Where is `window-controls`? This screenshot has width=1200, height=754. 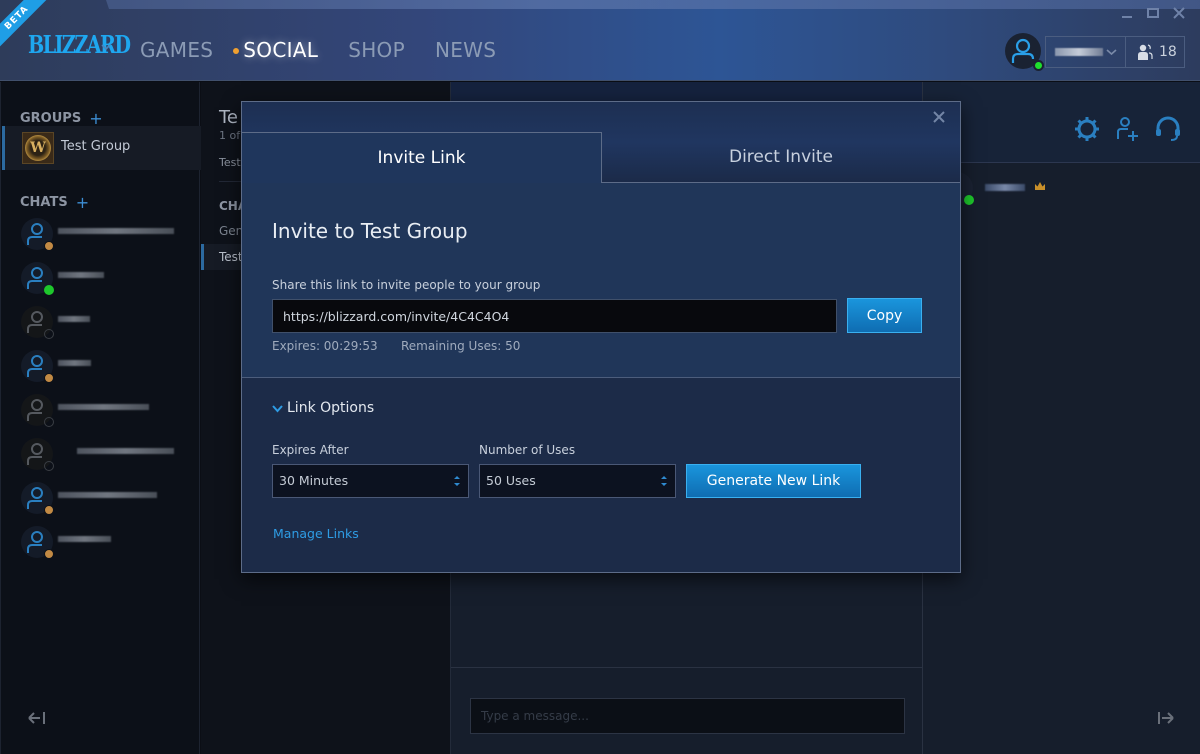 window-controls is located at coordinates (1153, 13).